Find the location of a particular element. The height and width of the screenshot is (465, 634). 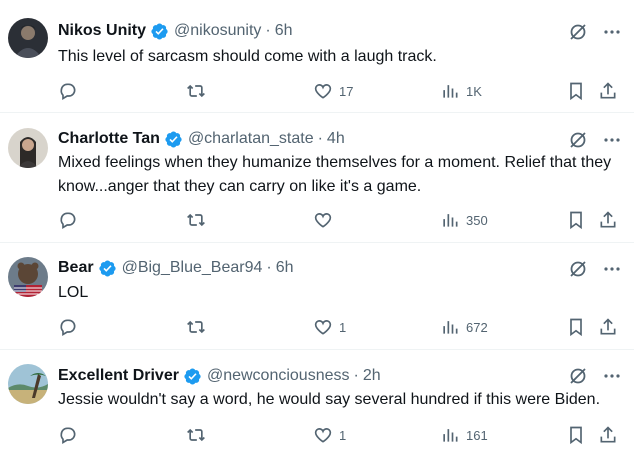

views-button: 161 is located at coordinates (464, 435).